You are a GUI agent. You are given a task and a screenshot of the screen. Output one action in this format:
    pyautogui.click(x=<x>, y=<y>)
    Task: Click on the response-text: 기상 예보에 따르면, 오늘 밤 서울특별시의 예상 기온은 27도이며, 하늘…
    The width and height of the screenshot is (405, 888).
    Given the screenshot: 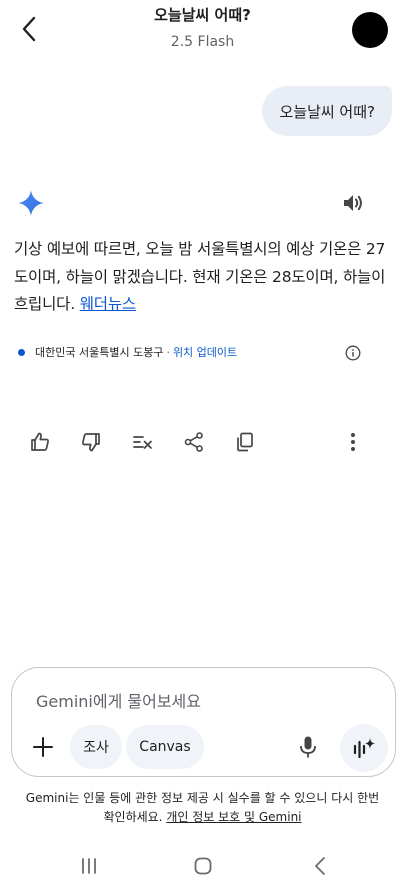 What is the action you would take?
    pyautogui.click(x=200, y=277)
    